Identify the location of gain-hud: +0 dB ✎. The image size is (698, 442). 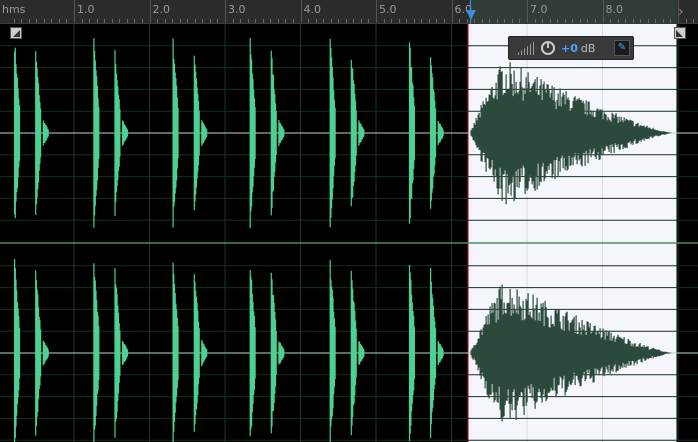
(571, 48).